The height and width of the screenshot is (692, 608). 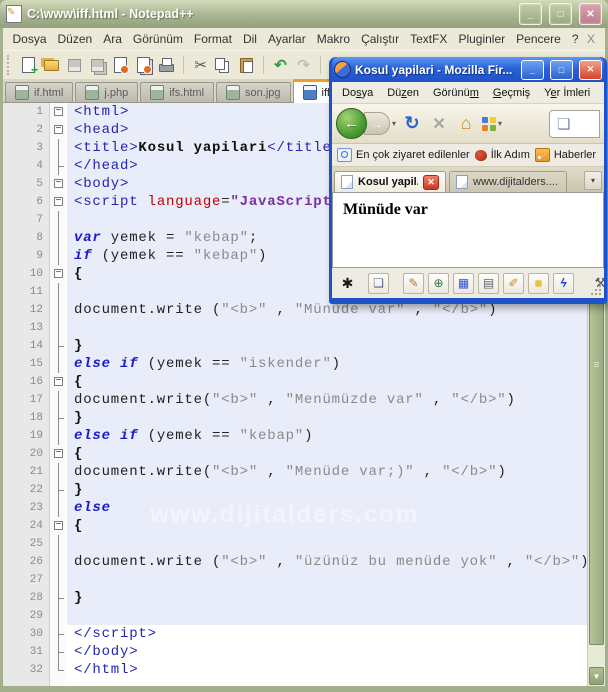 What do you see at coordinates (295, 436) in the screenshot?
I see `code-line: 19 else if (yemek == "kebap")` at bounding box center [295, 436].